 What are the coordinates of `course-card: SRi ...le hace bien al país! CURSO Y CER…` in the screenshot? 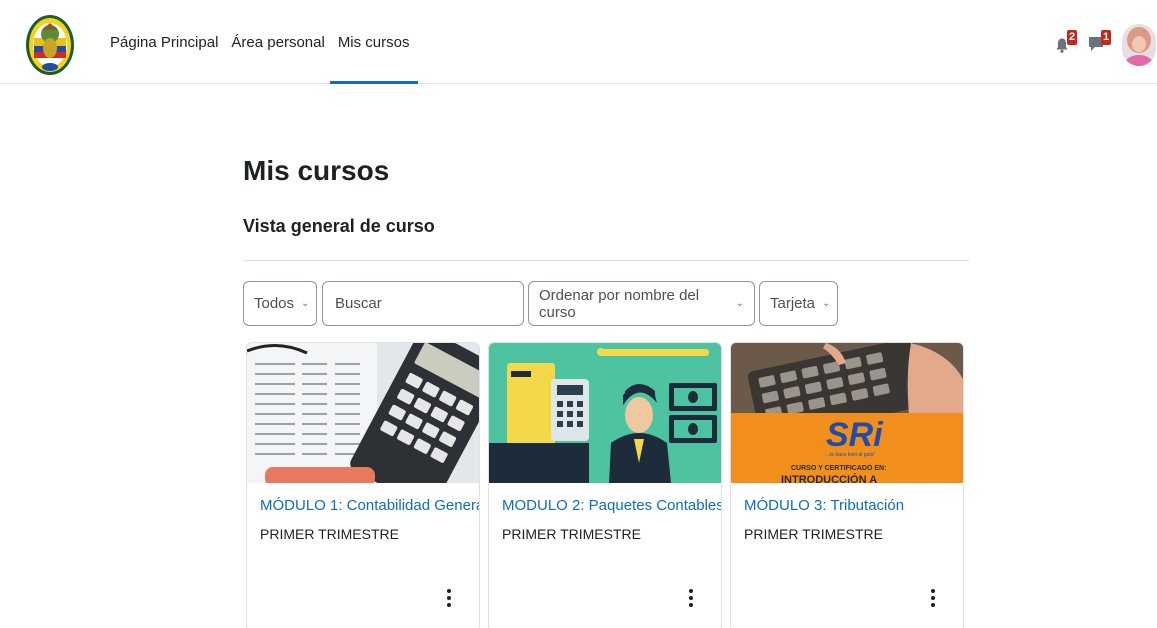 It's located at (847, 485).